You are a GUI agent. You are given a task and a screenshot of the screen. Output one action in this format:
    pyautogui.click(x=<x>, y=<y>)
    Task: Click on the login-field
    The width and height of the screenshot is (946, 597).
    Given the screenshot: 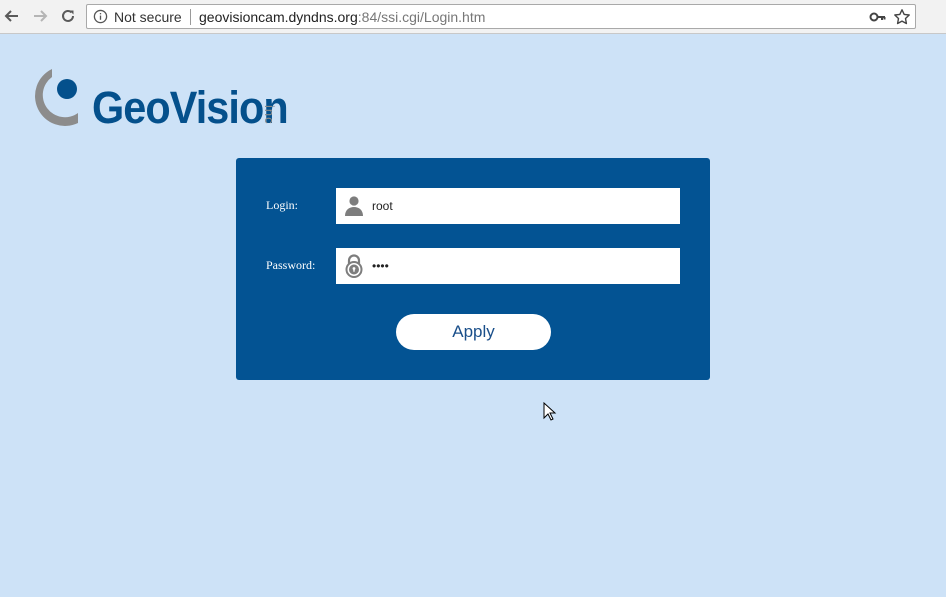 What is the action you would take?
    pyautogui.click(x=508, y=206)
    